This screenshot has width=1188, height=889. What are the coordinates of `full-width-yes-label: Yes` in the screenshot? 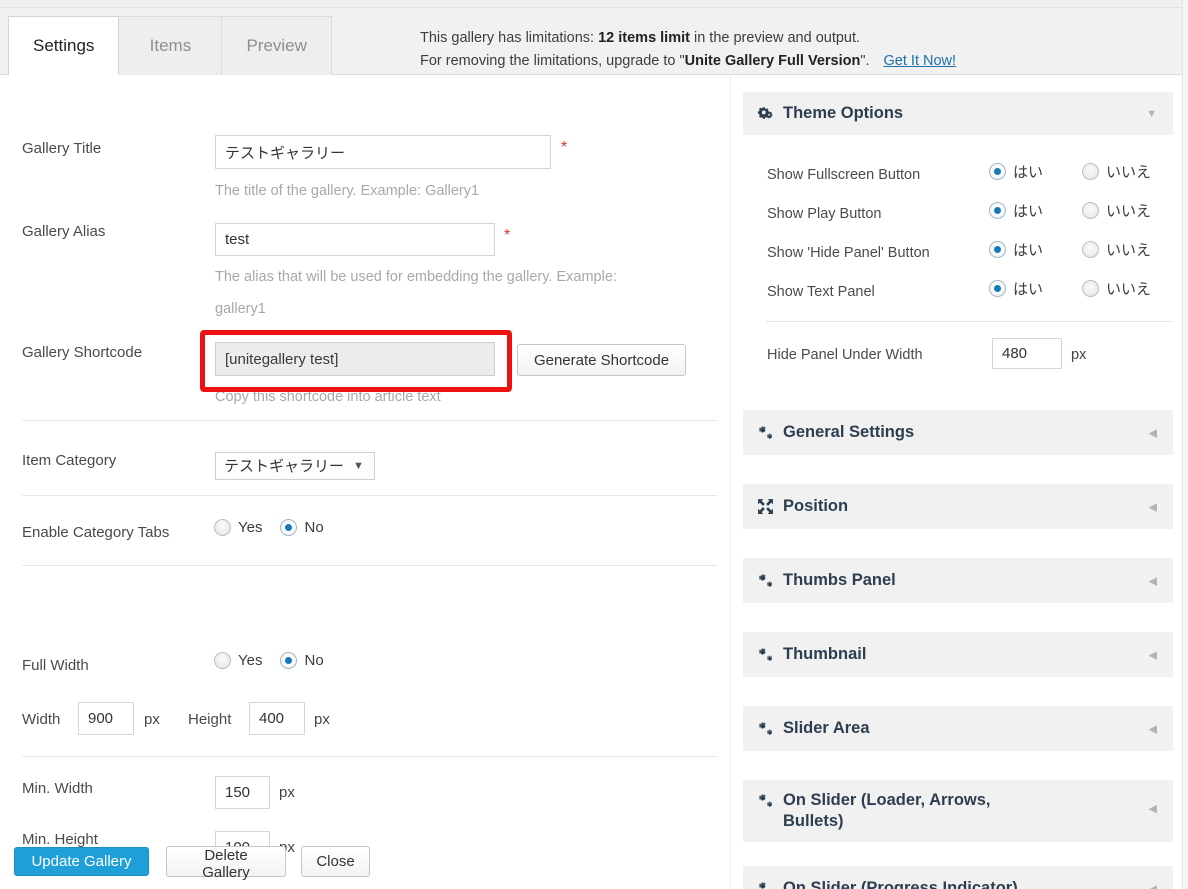 It's located at (250, 660).